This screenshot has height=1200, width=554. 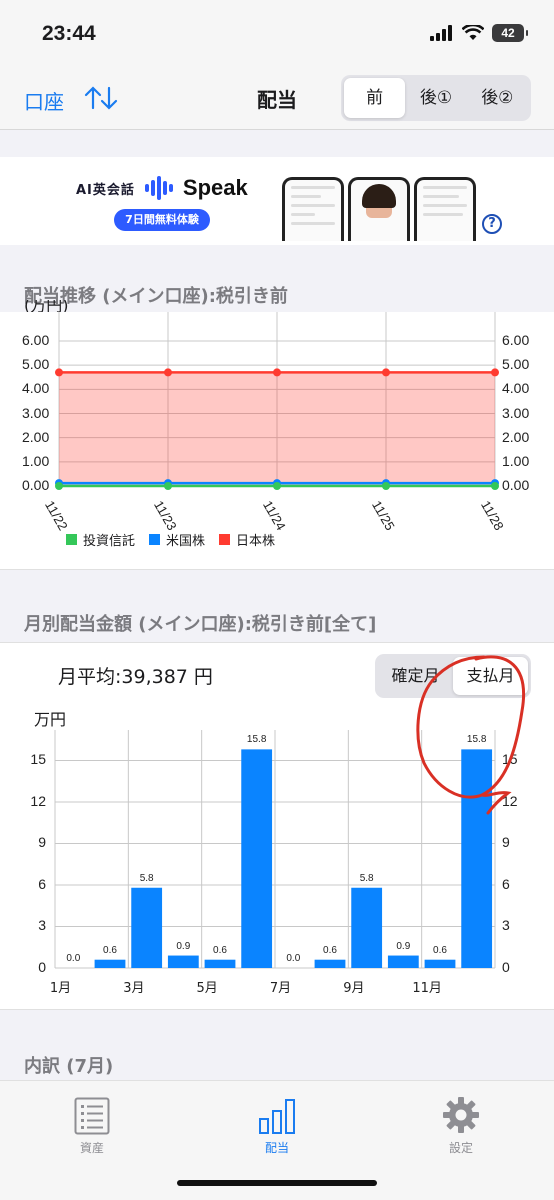 What do you see at coordinates (215, 187) in the screenshot?
I see `ad-brand-name: Speak` at bounding box center [215, 187].